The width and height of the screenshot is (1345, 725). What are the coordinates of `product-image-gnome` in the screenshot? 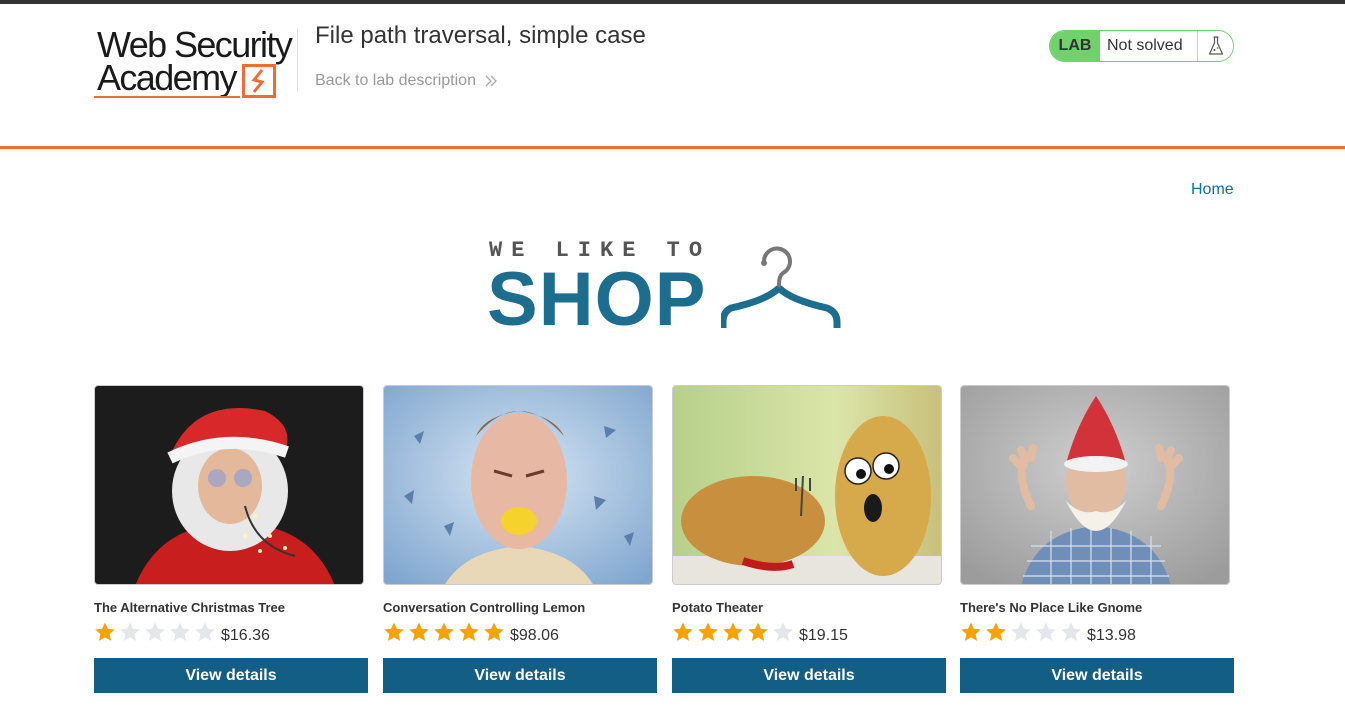 It's located at (1095, 485).